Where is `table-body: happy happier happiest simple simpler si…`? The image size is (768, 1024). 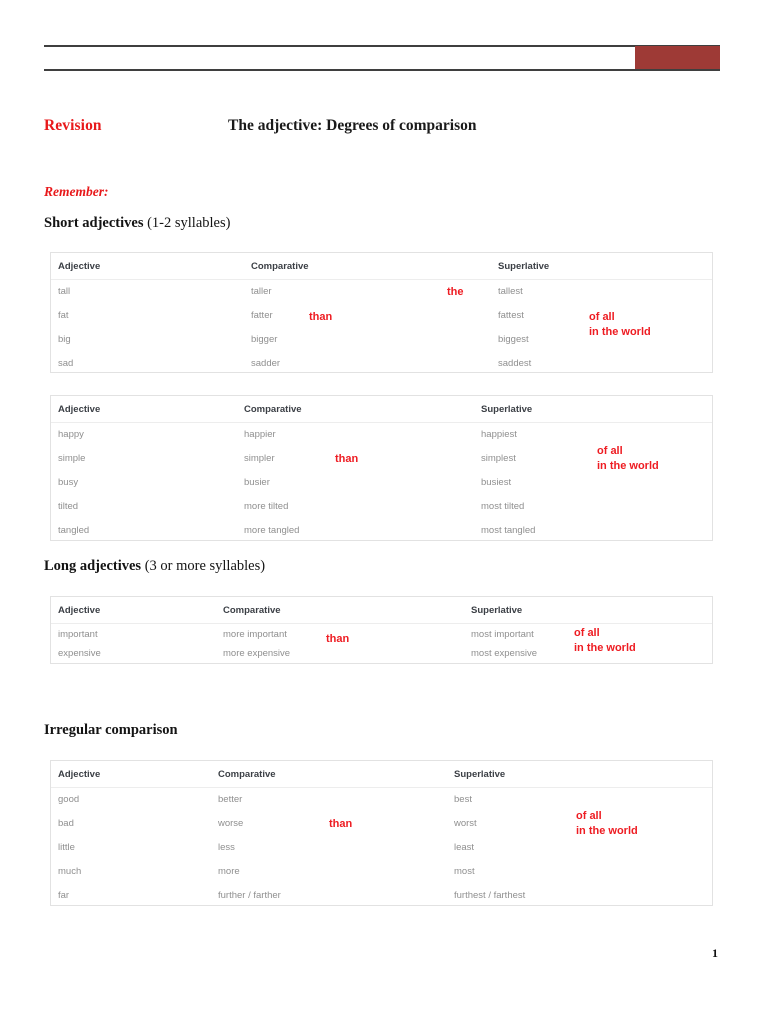
table-body: happy happier happiest simple simpler si… is located at coordinates (381, 486).